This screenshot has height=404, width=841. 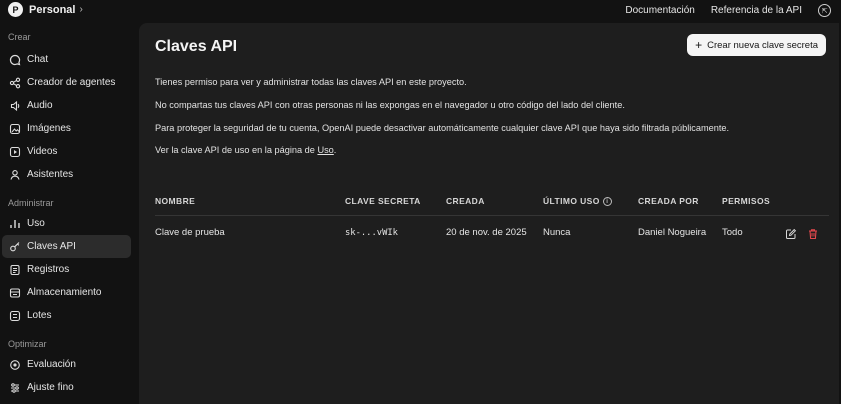 I want to click on section-title-crear: Crear, so click(x=19, y=37).